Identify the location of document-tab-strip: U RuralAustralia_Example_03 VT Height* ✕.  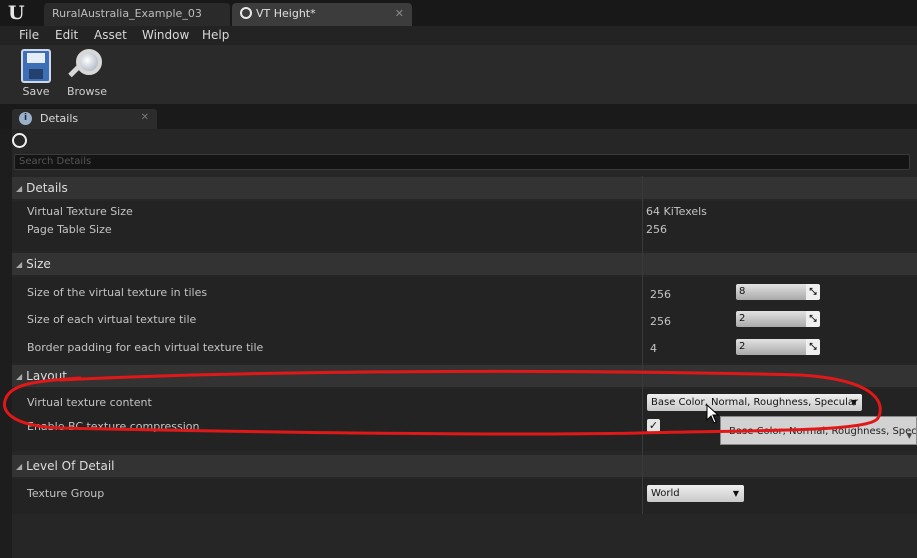
(458, 13).